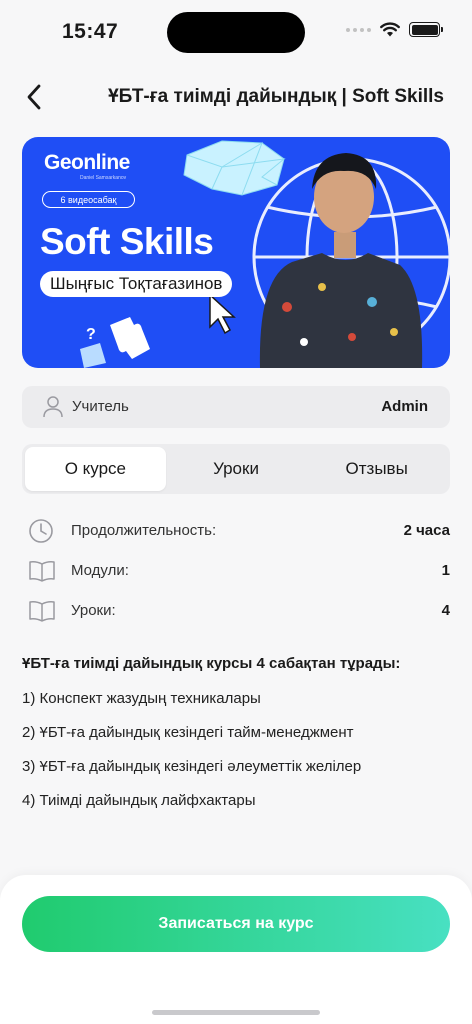 This screenshot has width=472, height=1024. I want to click on banner-logo: Geonline, so click(87, 162).